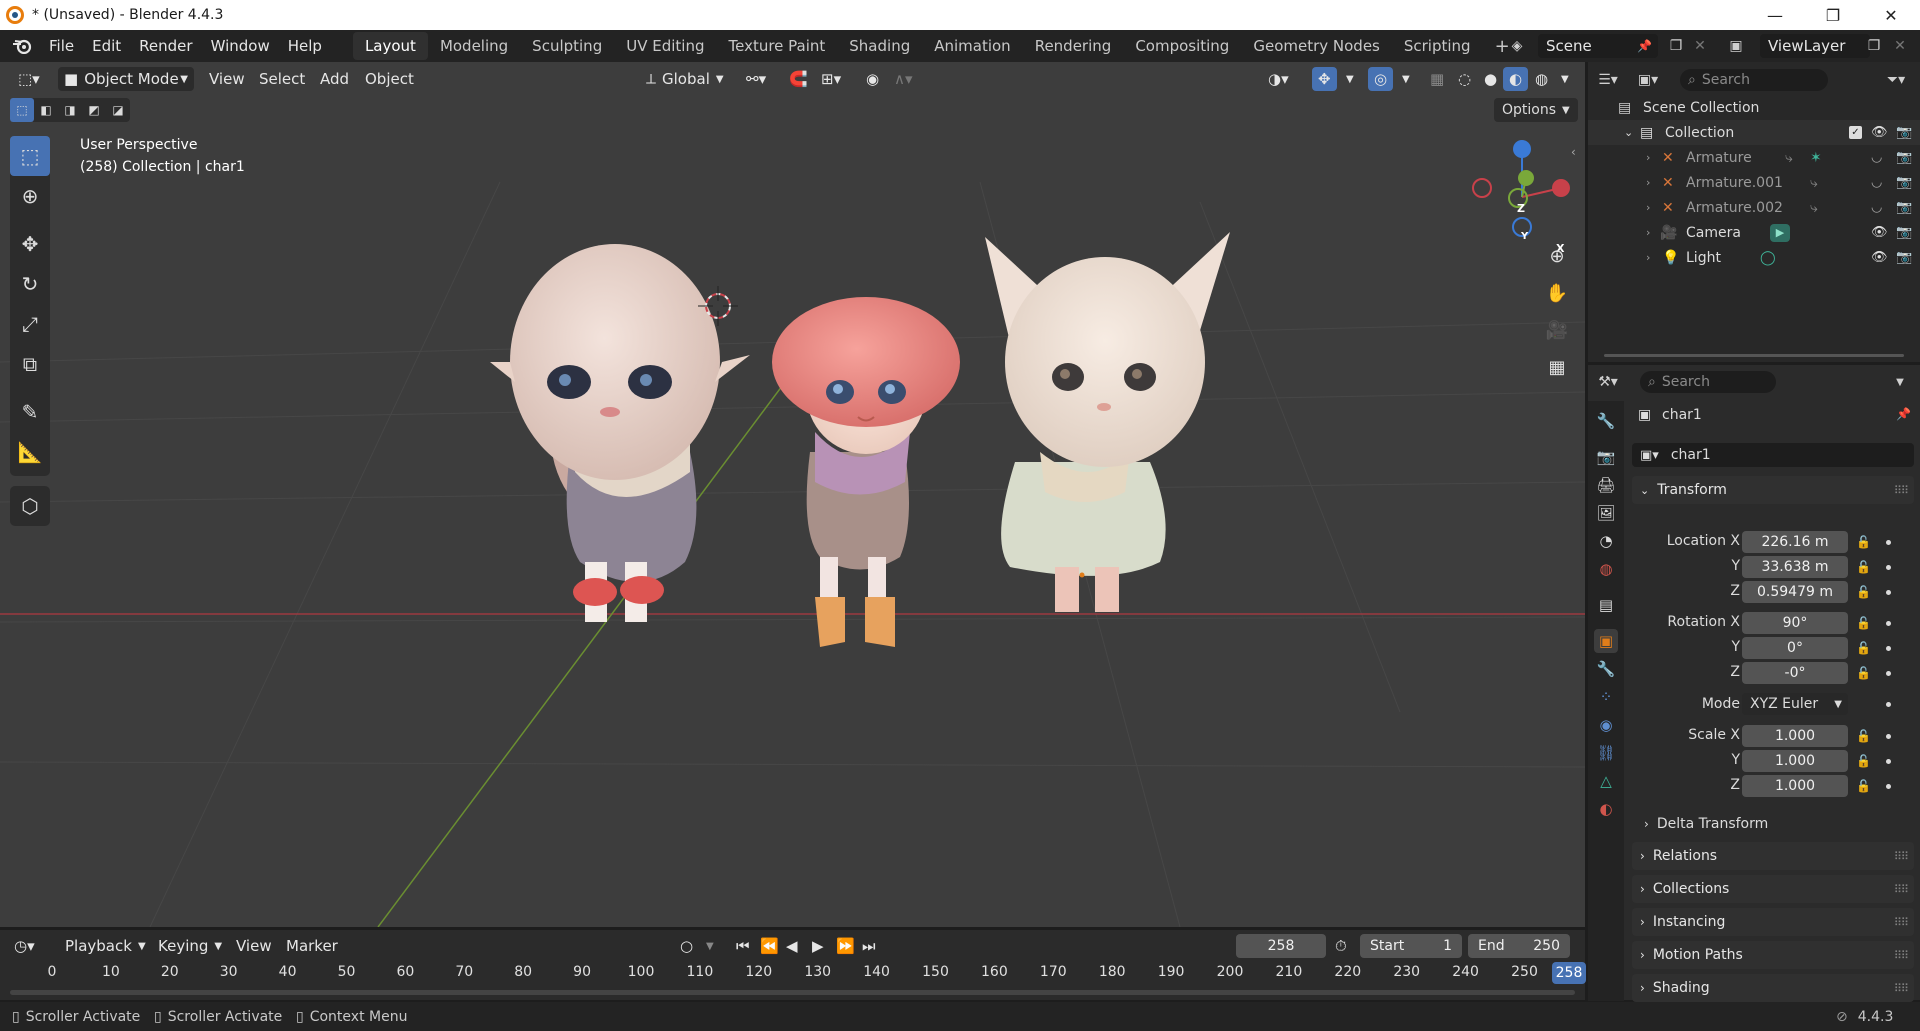 The width and height of the screenshot is (1920, 1031). I want to click on timeline-scrollbar, so click(792, 992).